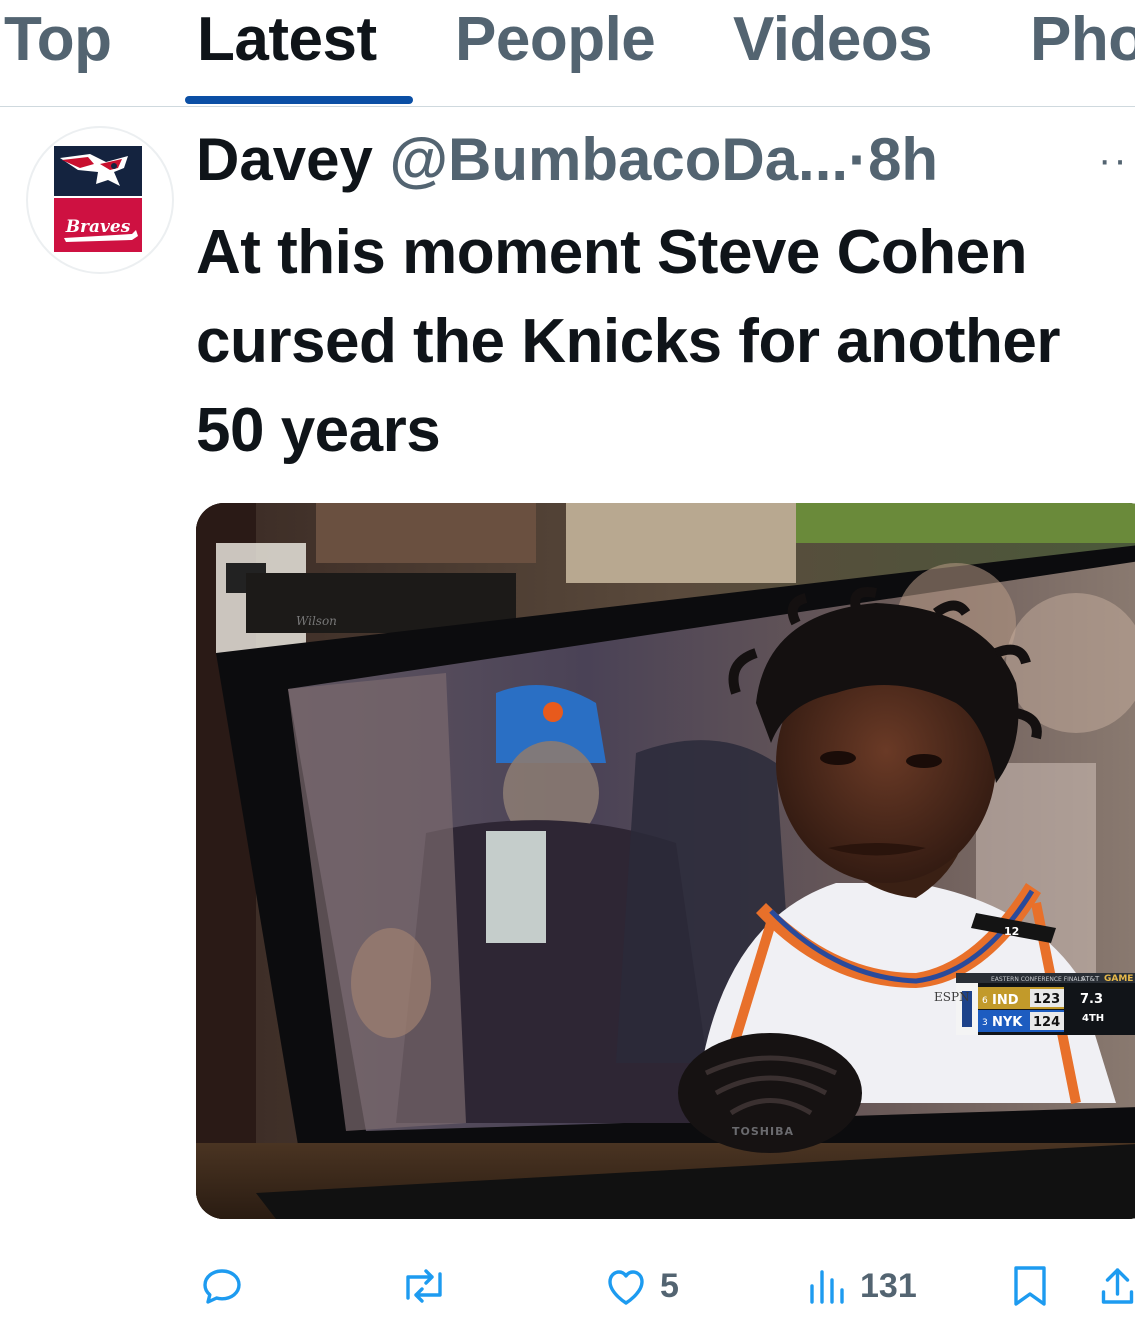 The height and width of the screenshot is (1344, 1135). What do you see at coordinates (612, 252) in the screenshot?
I see `tweet-text-line: At this moment Steve Cohen` at bounding box center [612, 252].